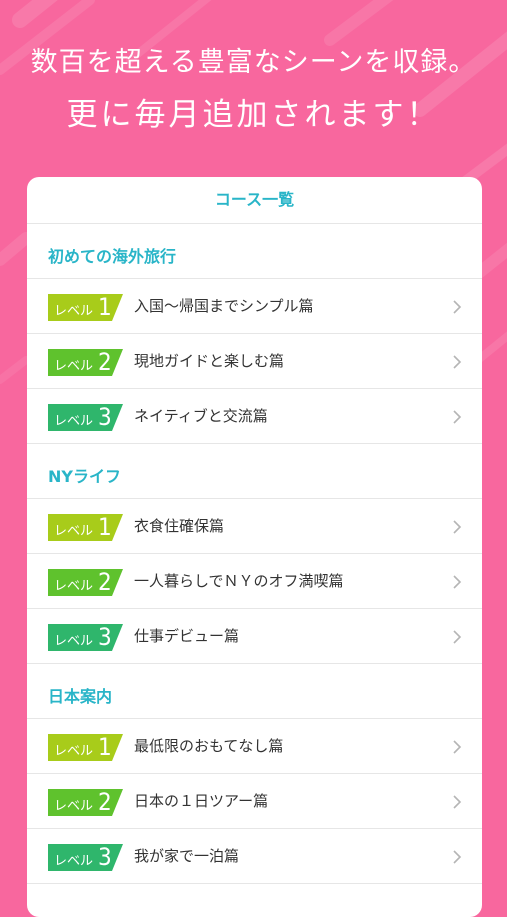  I want to click on course-row: レベル 2 日本の１日ツアー篇, so click(254, 801).